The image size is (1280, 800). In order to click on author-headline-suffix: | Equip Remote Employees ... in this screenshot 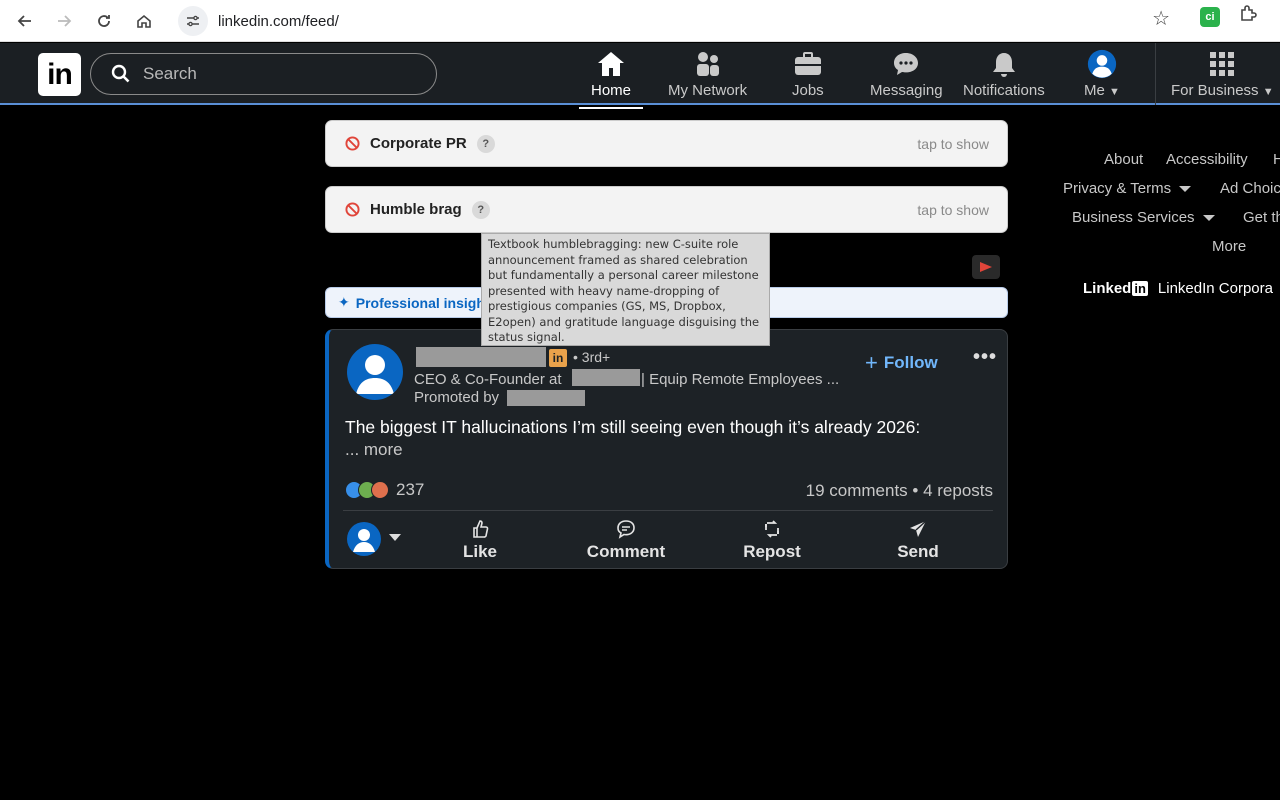, I will do `click(740, 379)`.